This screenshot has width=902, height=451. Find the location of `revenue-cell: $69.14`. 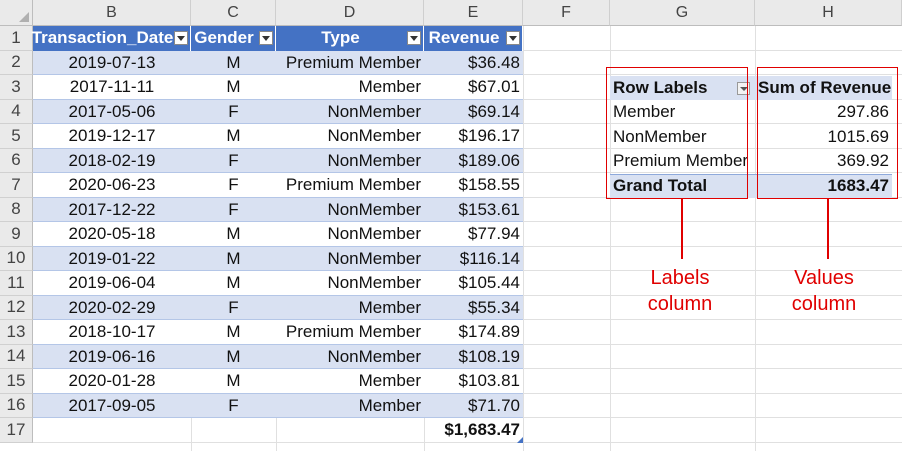

revenue-cell: $69.14 is located at coordinates (473, 111).